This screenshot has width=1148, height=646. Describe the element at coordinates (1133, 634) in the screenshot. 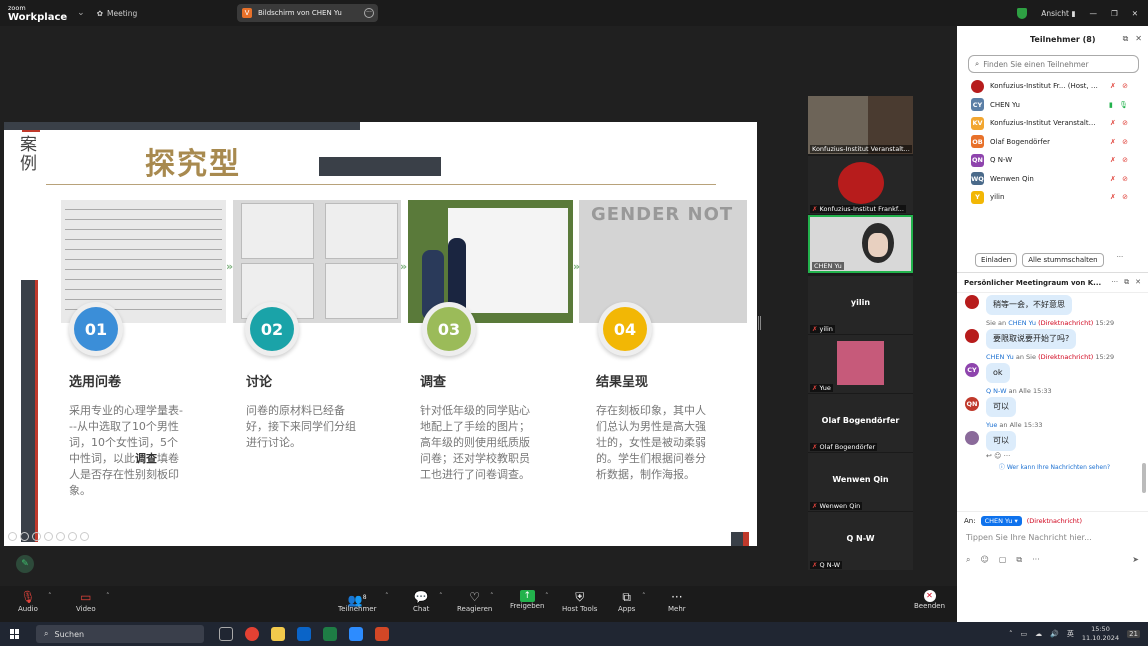

I see `notification-badge: 21` at that location.